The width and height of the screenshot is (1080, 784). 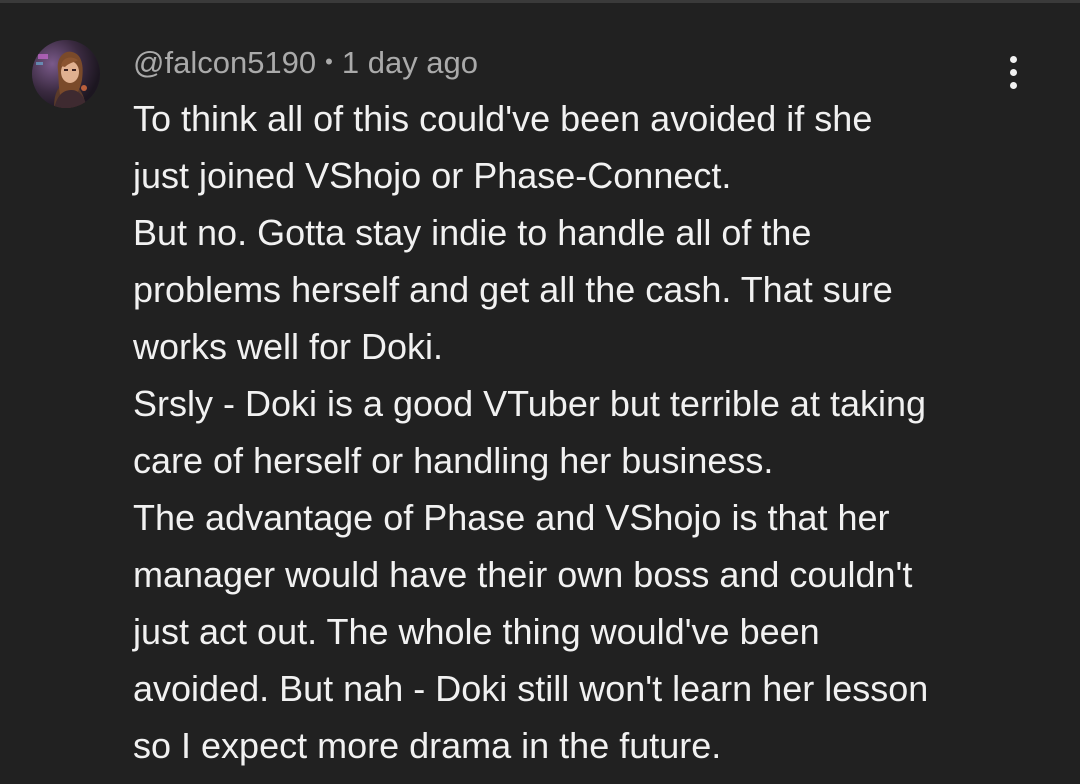 I want to click on avatar-image, so click(x=66, y=74).